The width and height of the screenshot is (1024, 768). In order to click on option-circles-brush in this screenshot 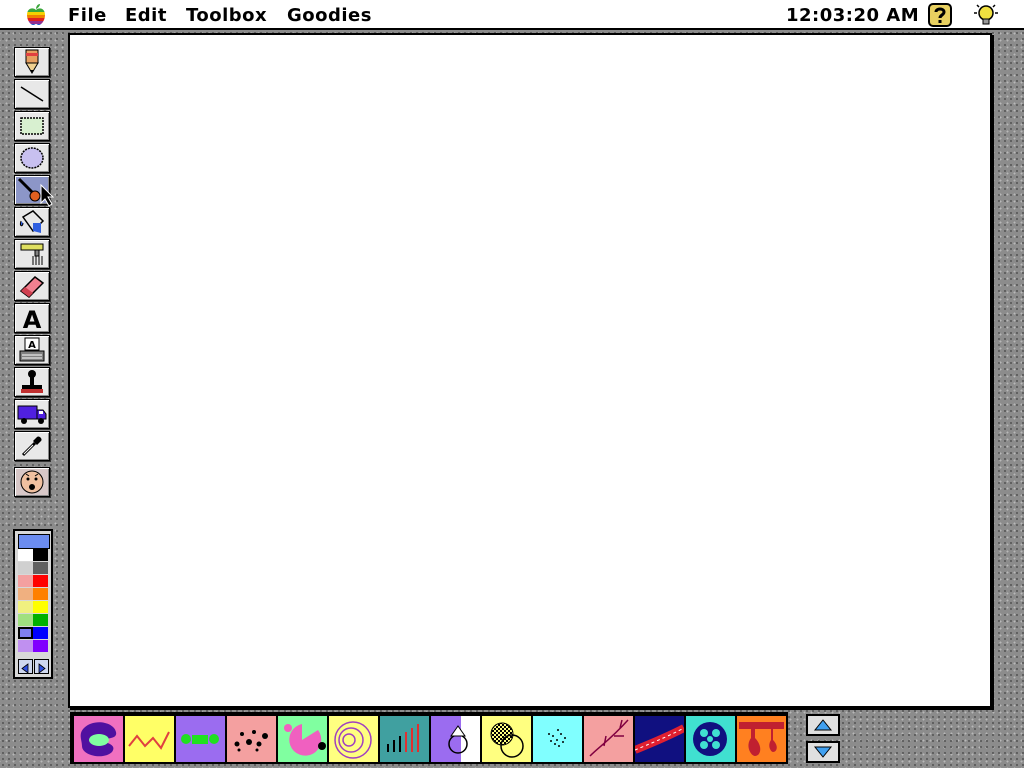, I will do `click(353, 739)`.